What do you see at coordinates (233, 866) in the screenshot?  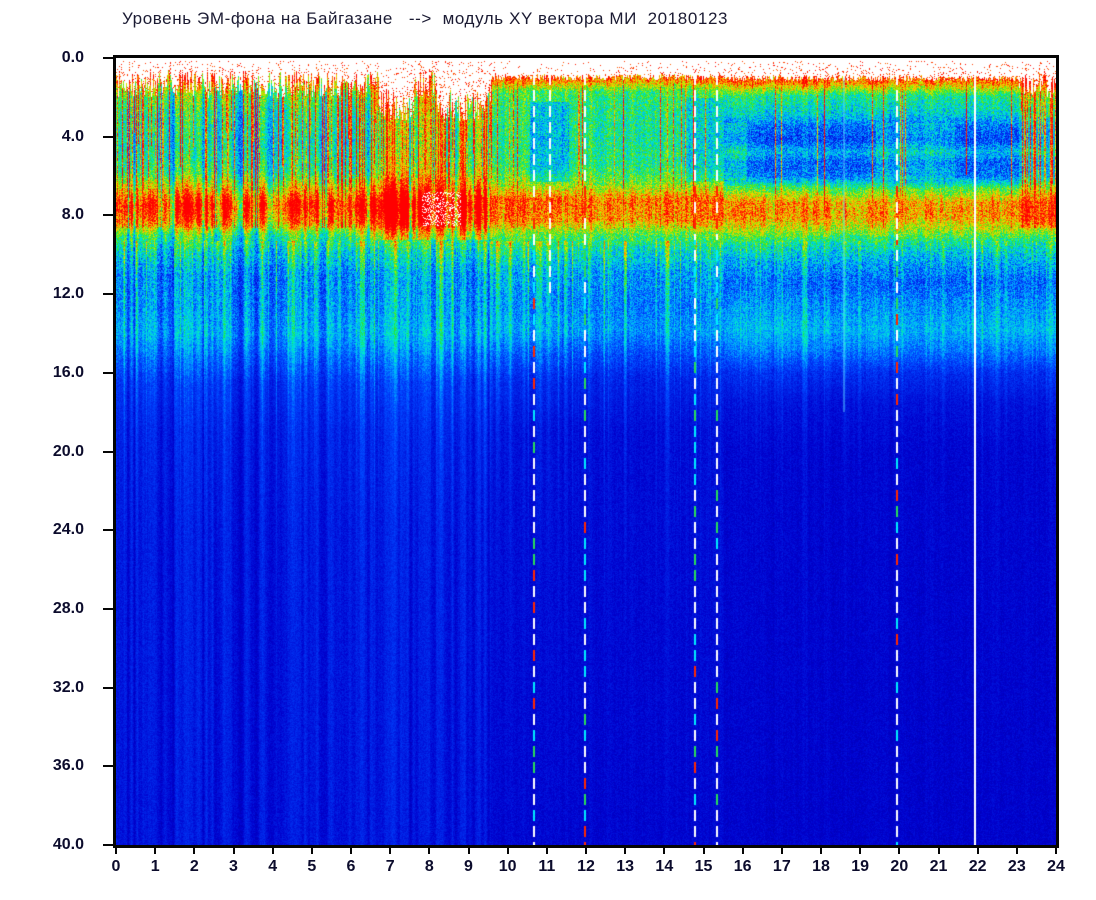 I see `x-tick-label: 3` at bounding box center [233, 866].